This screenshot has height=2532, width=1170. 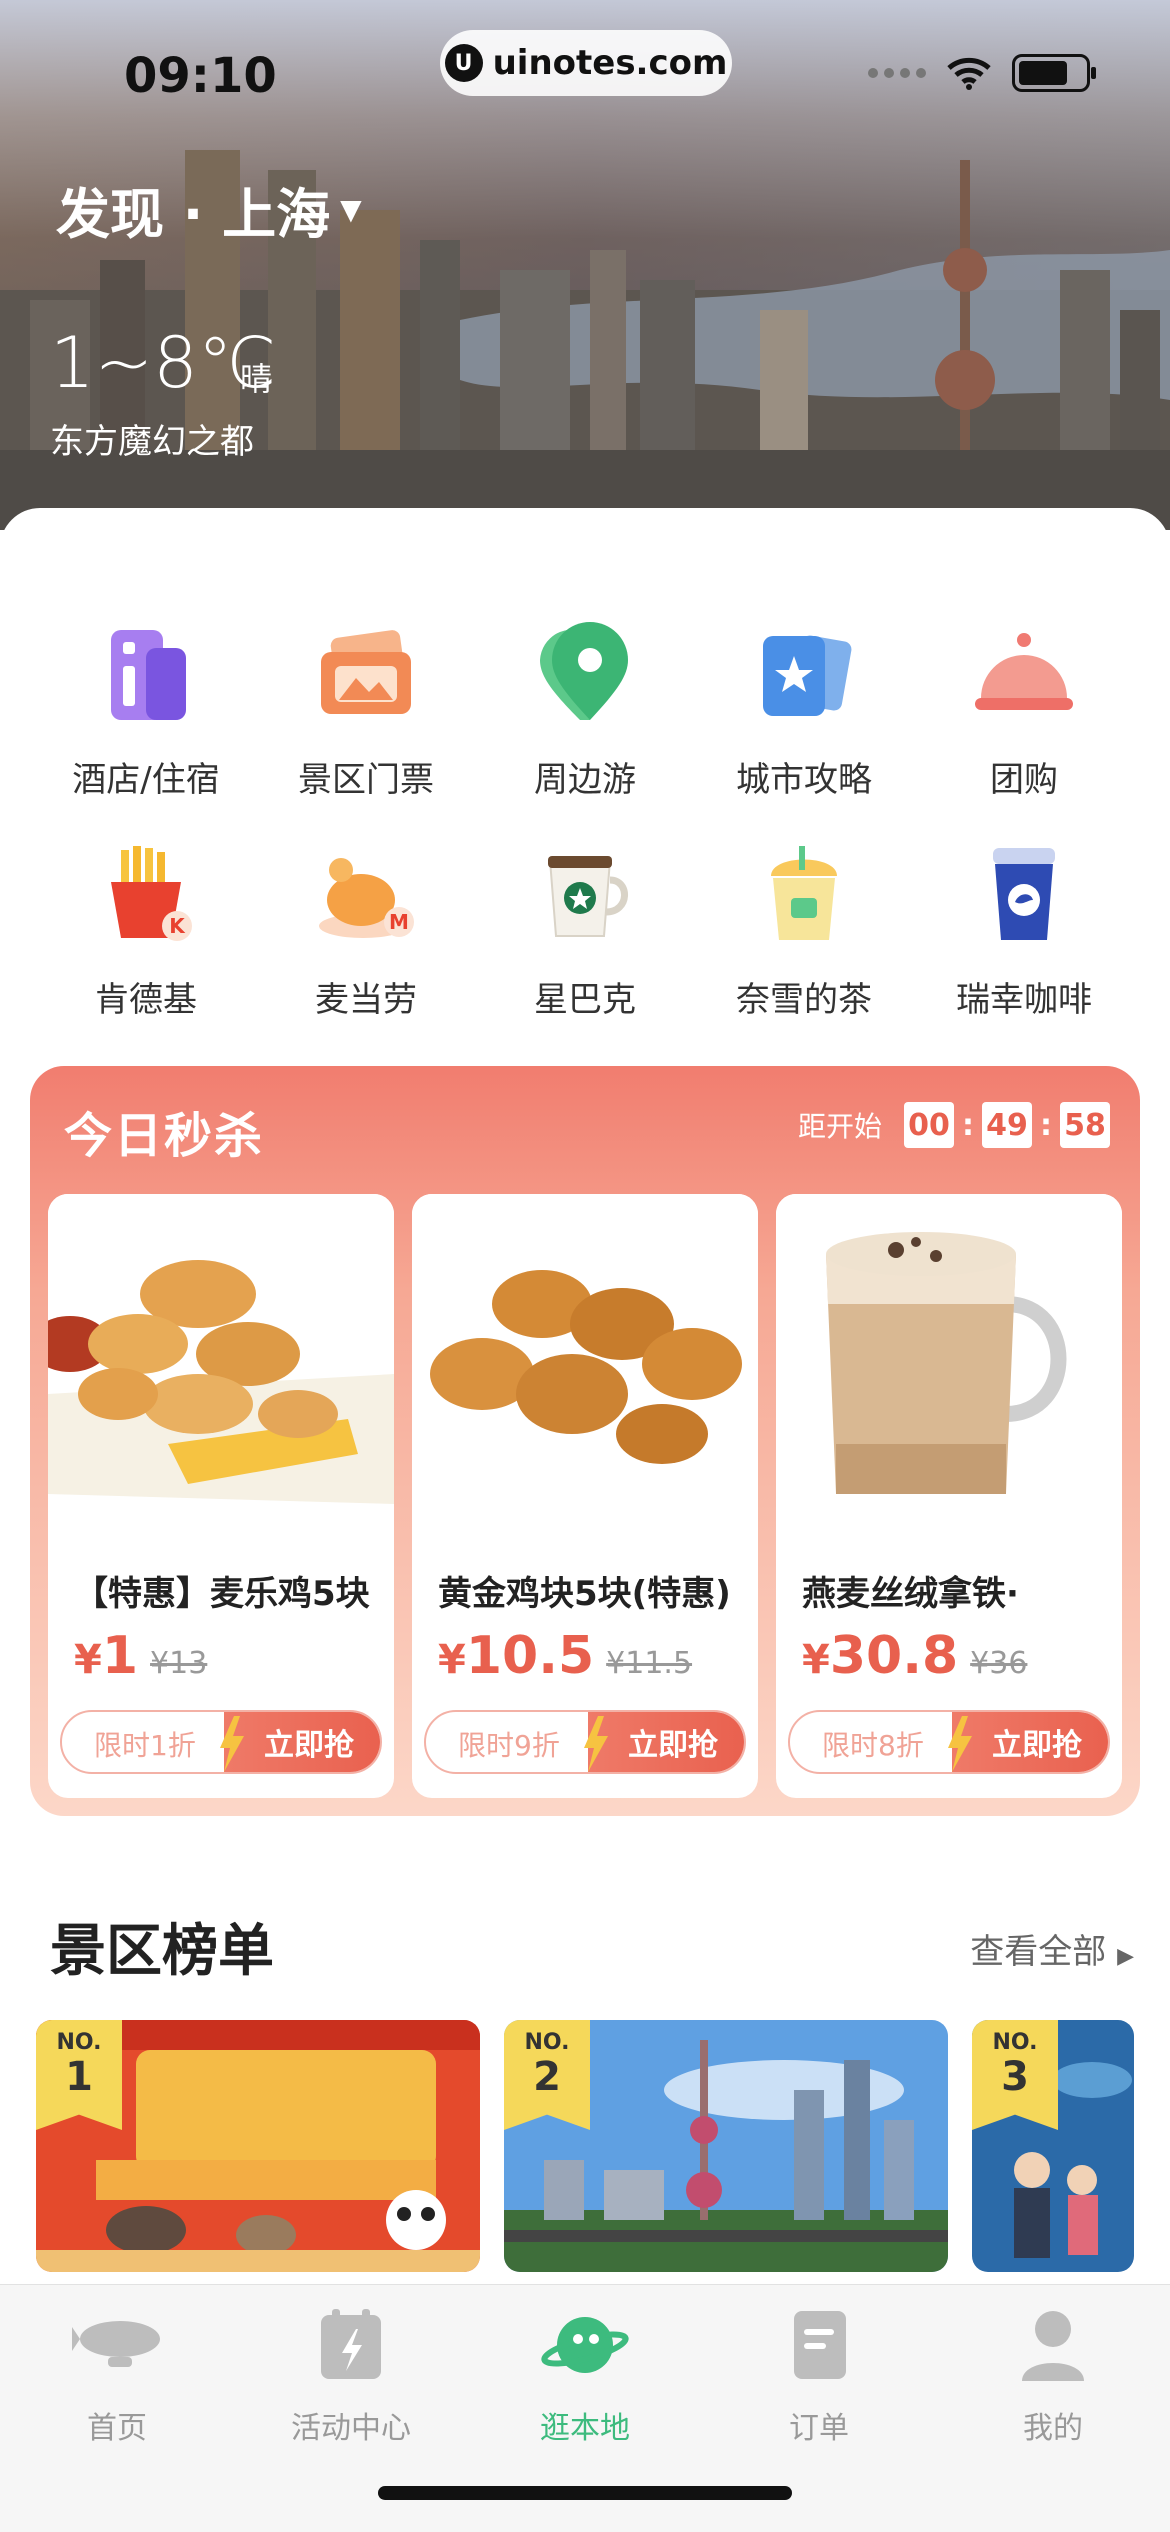 What do you see at coordinates (1053, 2346) in the screenshot?
I see `profile-icon` at bounding box center [1053, 2346].